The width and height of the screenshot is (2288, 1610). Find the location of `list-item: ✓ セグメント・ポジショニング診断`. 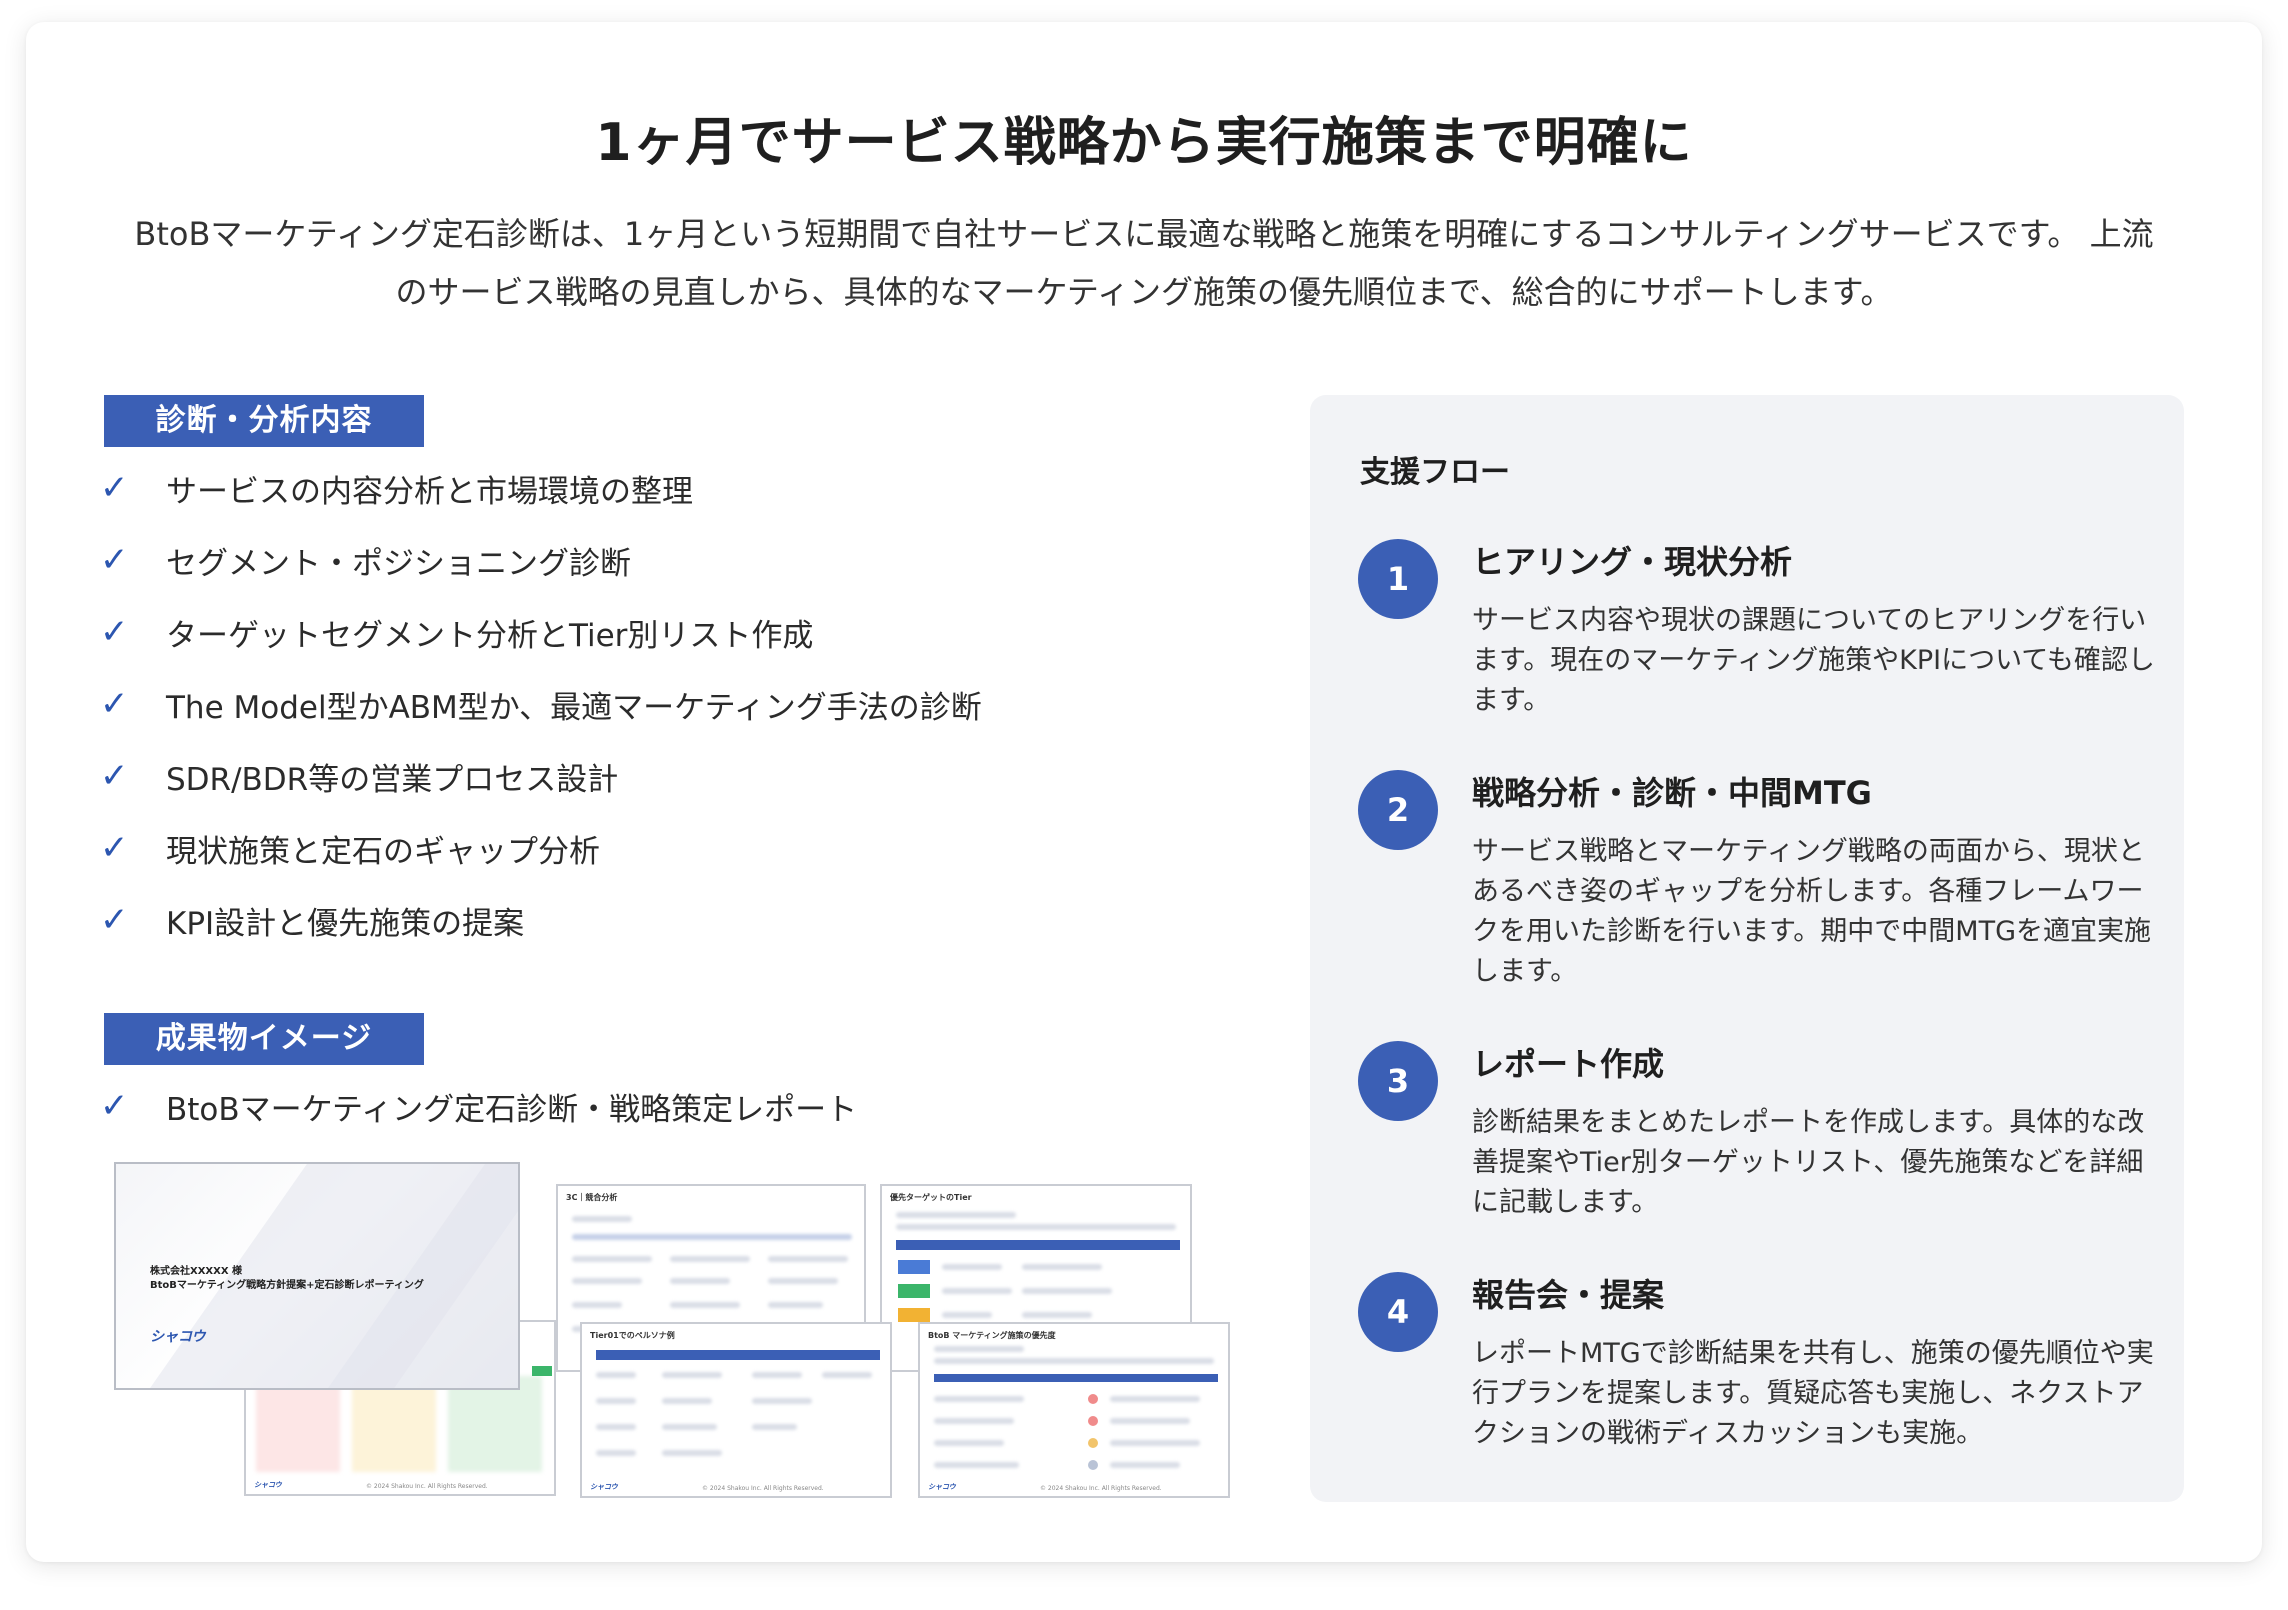

list-item: ✓ セグメント・ポジショニング診断 is located at coordinates (541, 560).